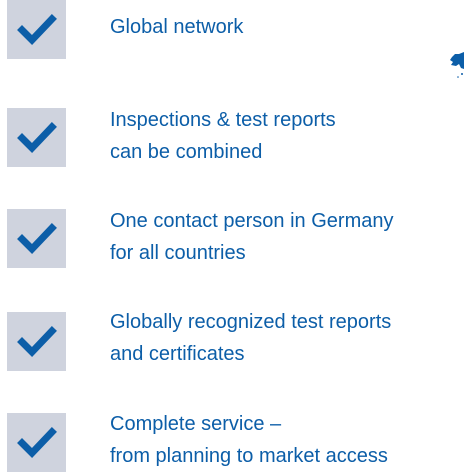  Describe the element at coordinates (456, 65) in the screenshot. I see `map-fragment-icon` at that location.